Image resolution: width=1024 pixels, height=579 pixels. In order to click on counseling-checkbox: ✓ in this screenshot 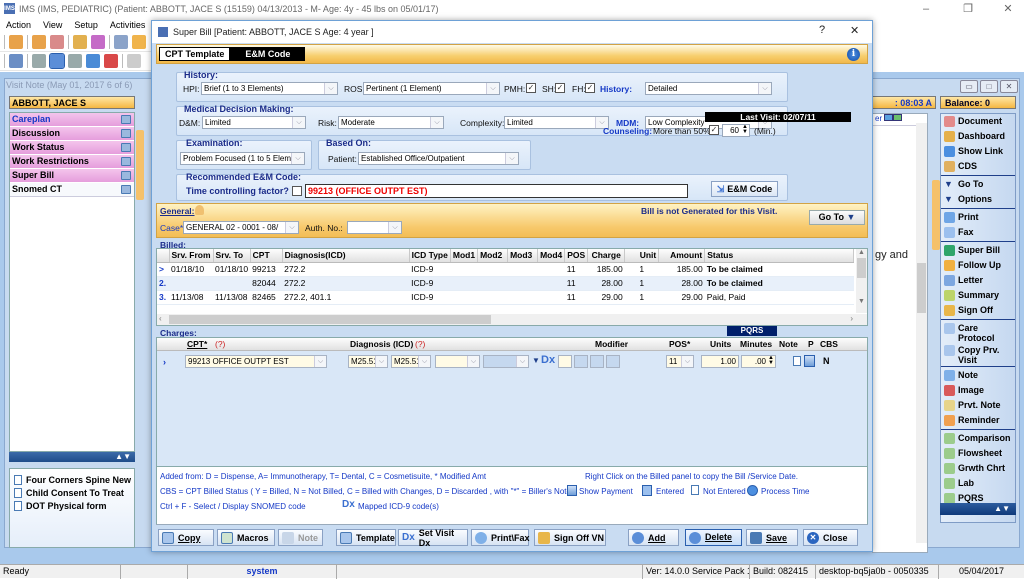, I will do `click(714, 130)`.